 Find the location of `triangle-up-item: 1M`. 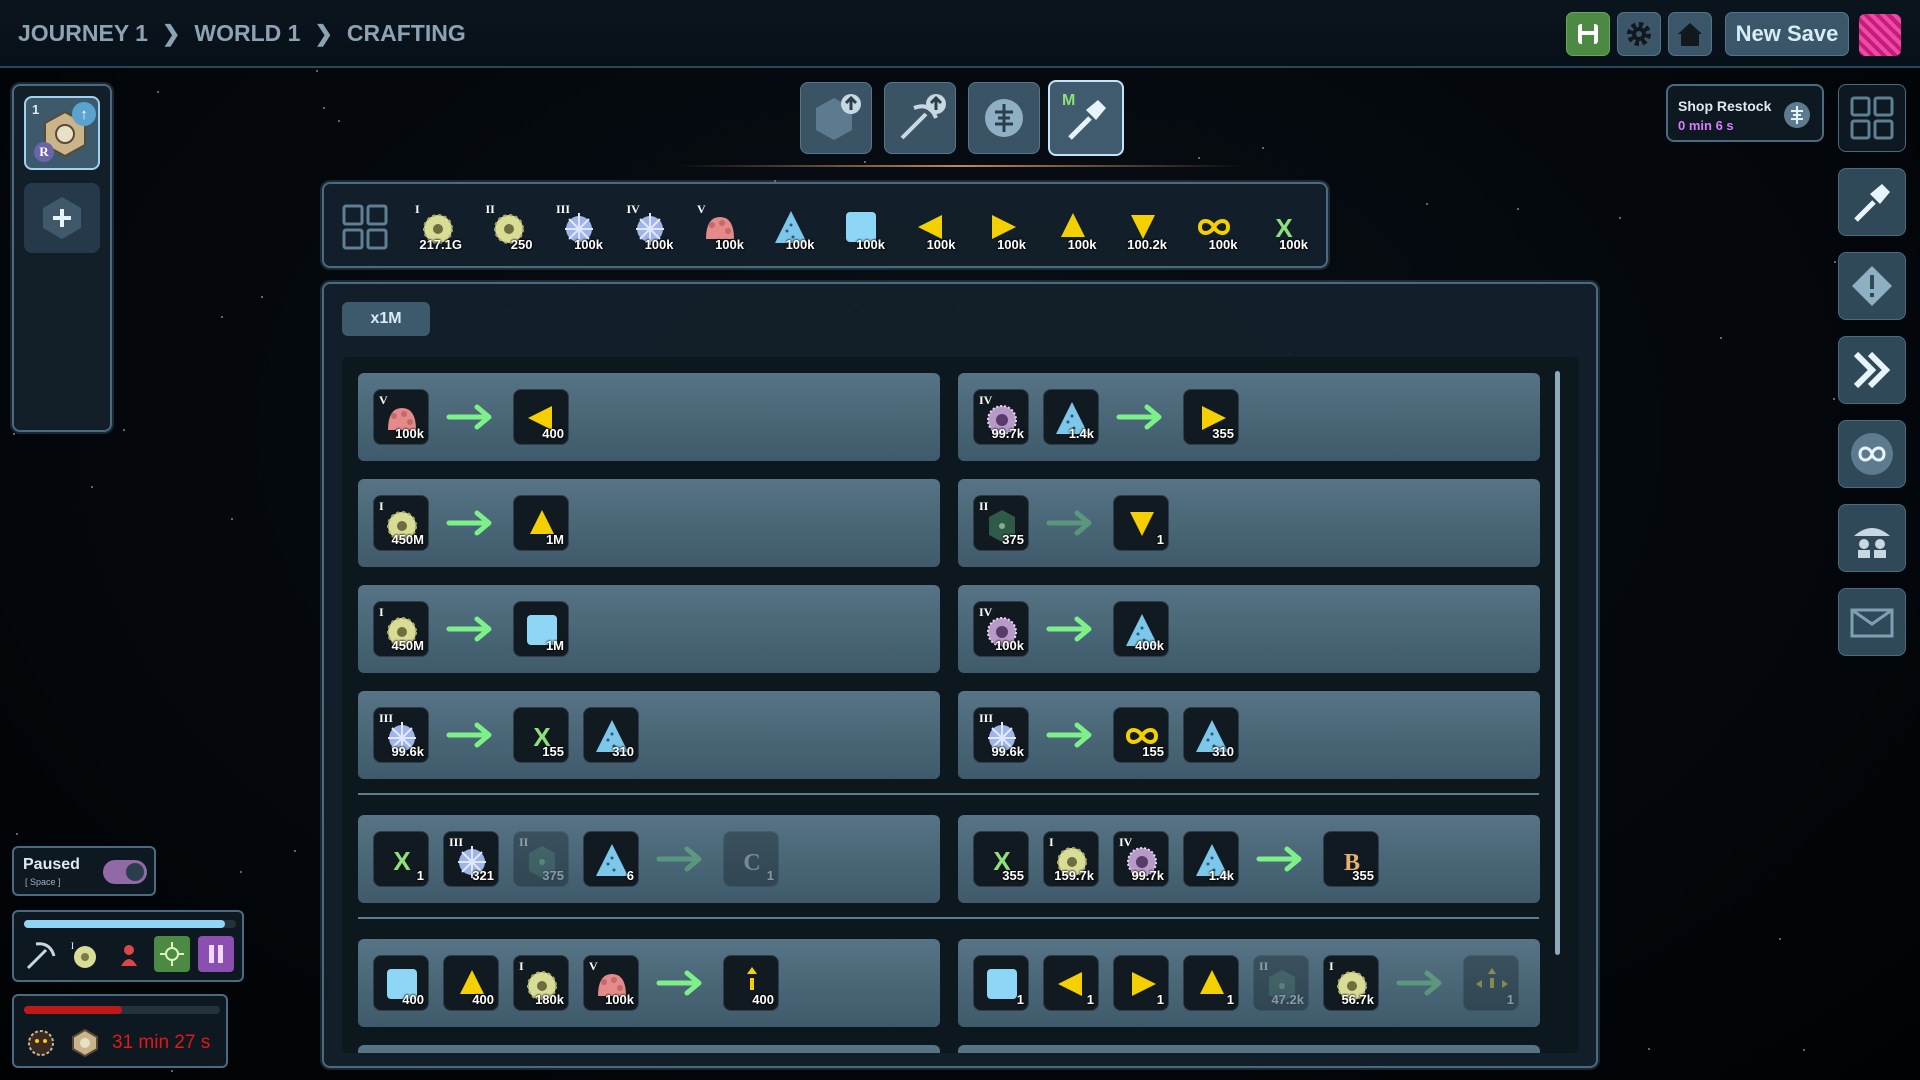

triangle-up-item: 1M is located at coordinates (541, 523).